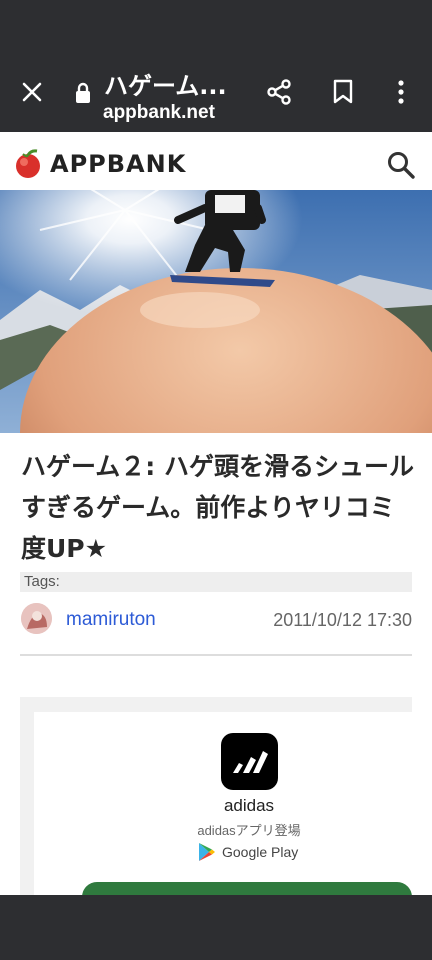 The height and width of the screenshot is (960, 432). What do you see at coordinates (401, 92) in the screenshot?
I see `more-options-icon` at bounding box center [401, 92].